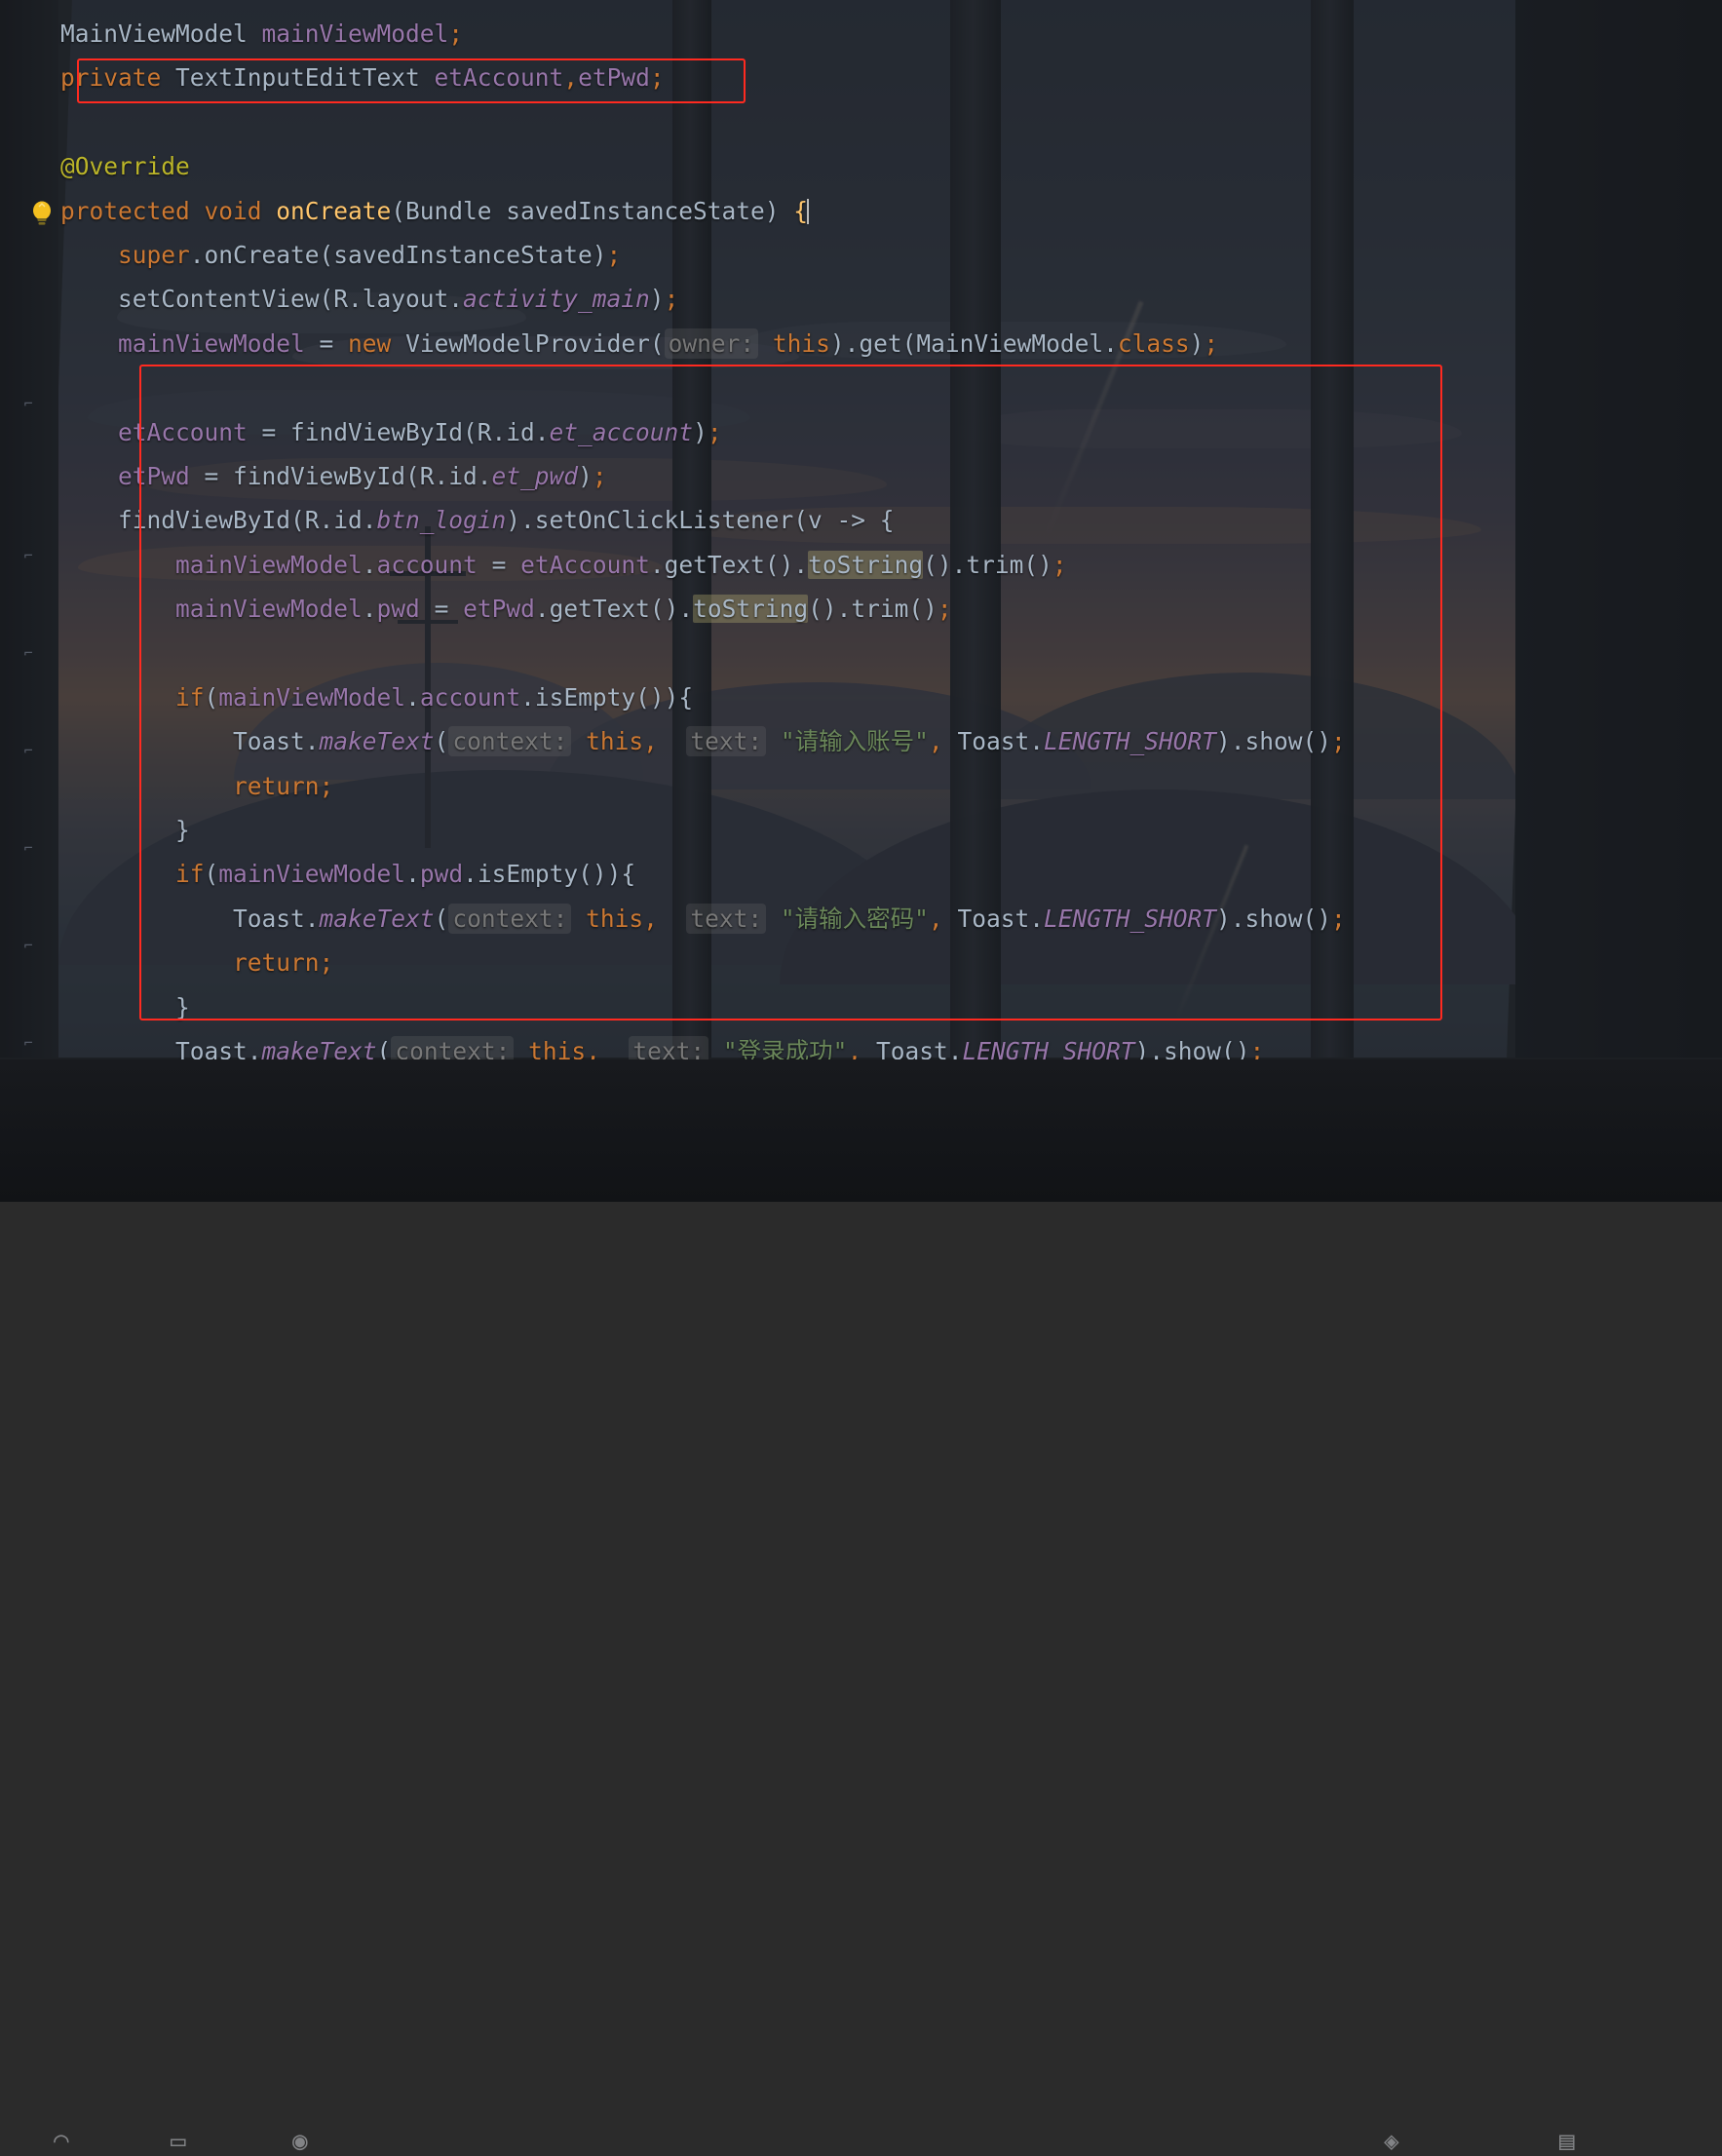  I want to click on lightbulb-intention-icon, so click(42, 213).